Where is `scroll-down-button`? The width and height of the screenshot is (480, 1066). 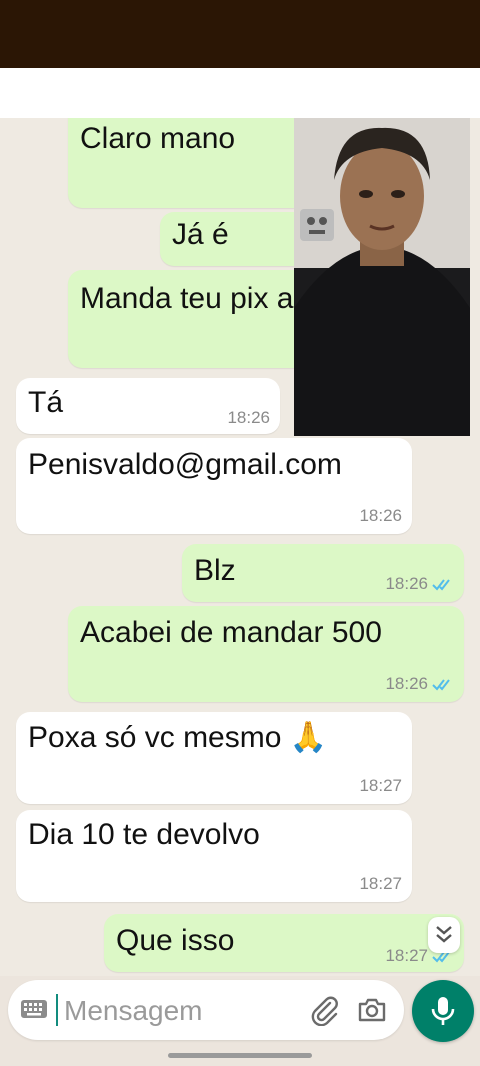 scroll-down-button is located at coordinates (444, 935).